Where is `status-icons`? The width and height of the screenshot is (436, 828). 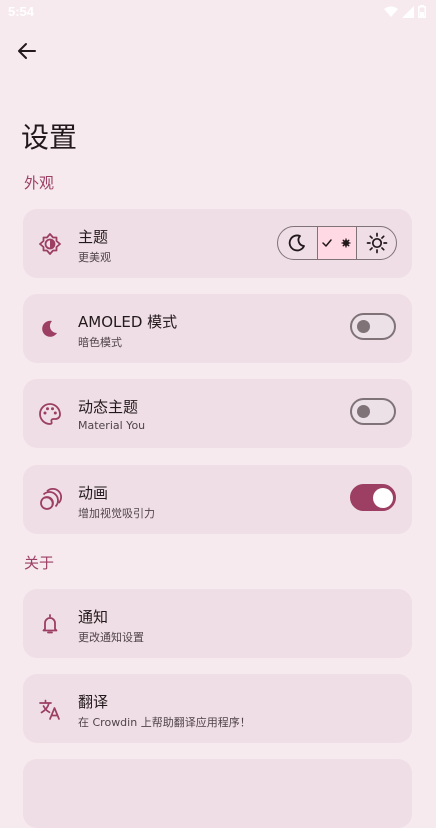
status-icons is located at coordinates (405, 11).